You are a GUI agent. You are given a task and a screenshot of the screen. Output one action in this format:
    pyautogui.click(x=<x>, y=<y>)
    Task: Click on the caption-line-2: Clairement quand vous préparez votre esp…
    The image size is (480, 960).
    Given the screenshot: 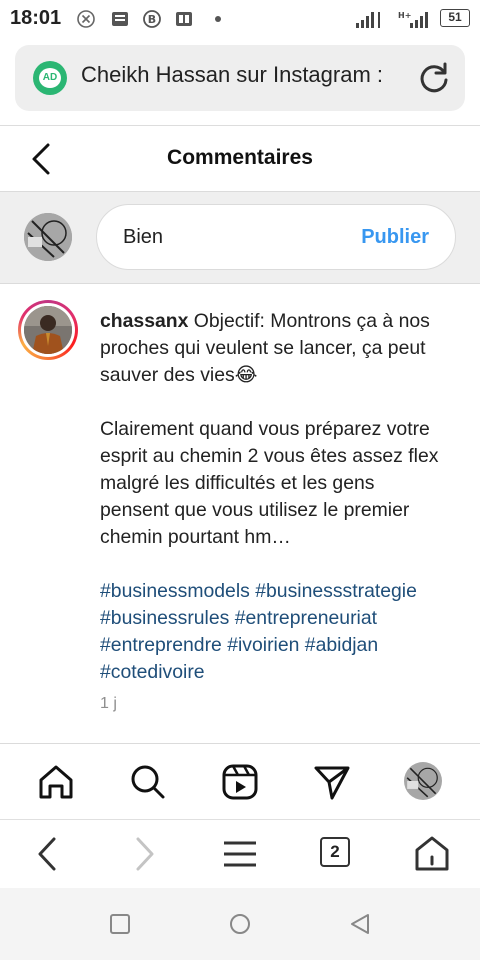 What is the action you would take?
    pyautogui.click(x=269, y=483)
    